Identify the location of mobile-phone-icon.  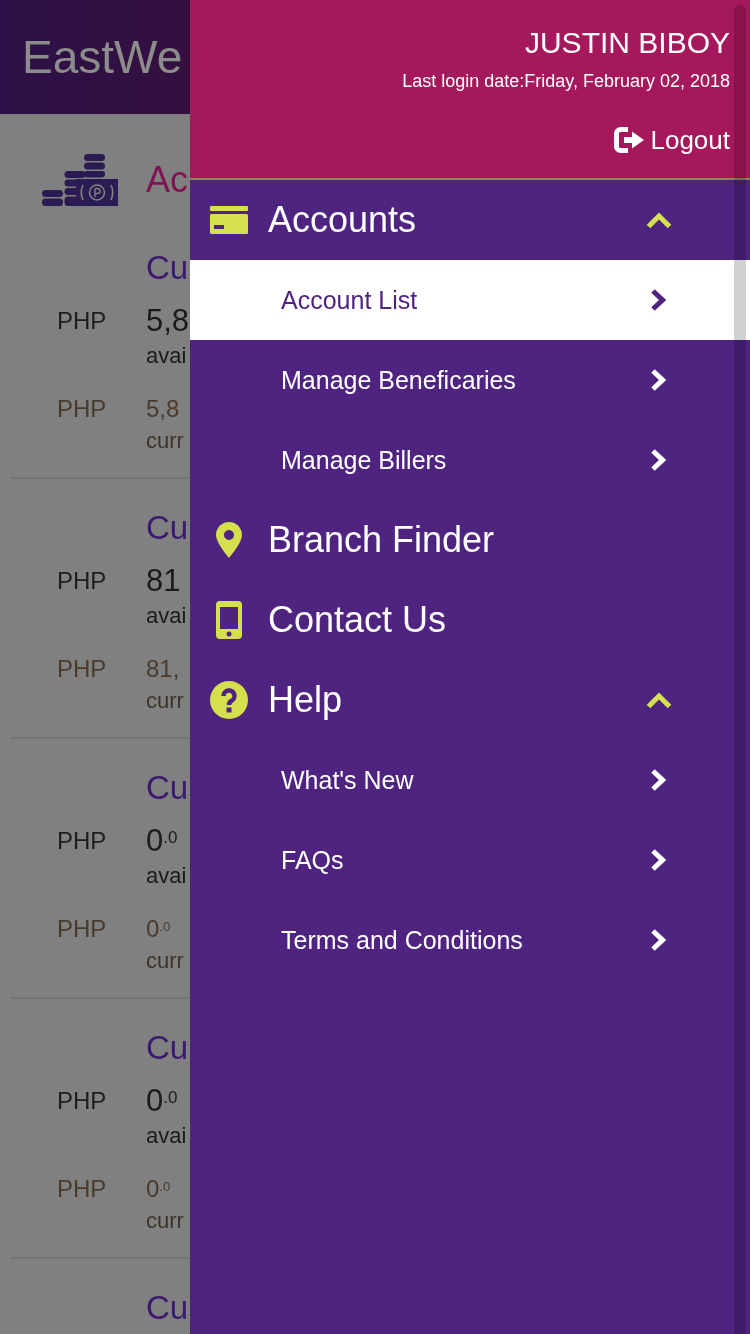
(229, 620).